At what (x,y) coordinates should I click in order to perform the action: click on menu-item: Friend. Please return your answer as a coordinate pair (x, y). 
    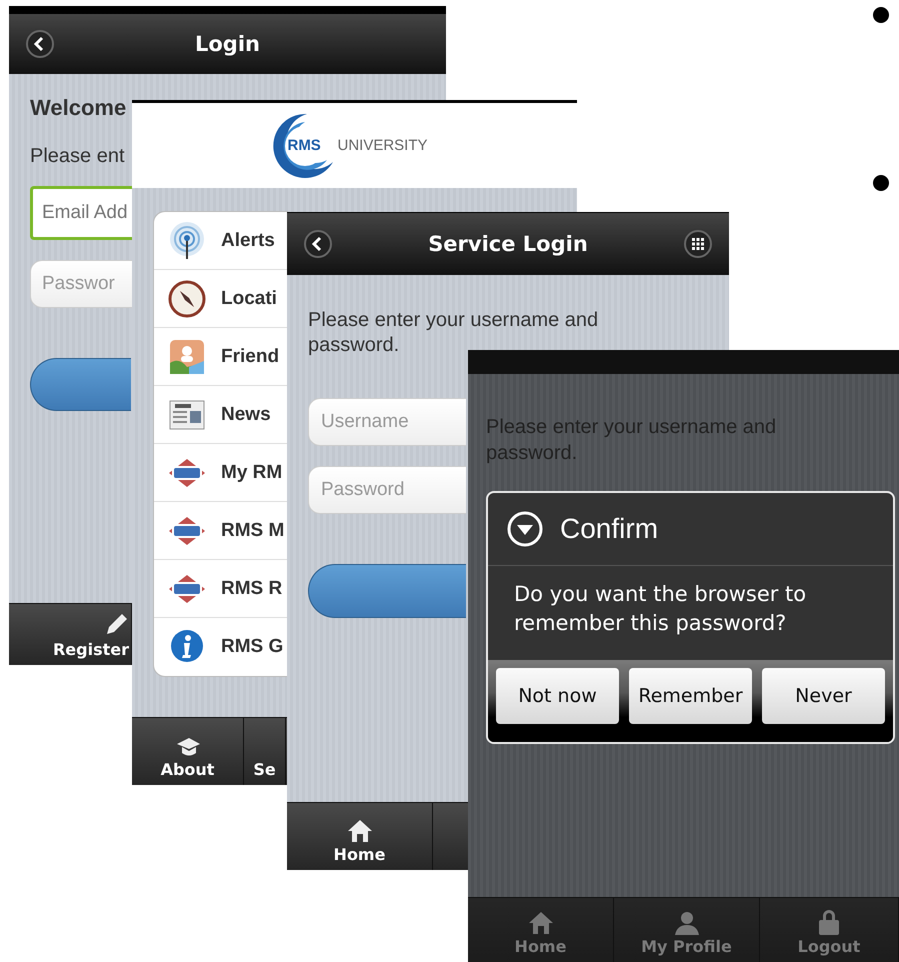
    Looking at the image, I should click on (221, 357).